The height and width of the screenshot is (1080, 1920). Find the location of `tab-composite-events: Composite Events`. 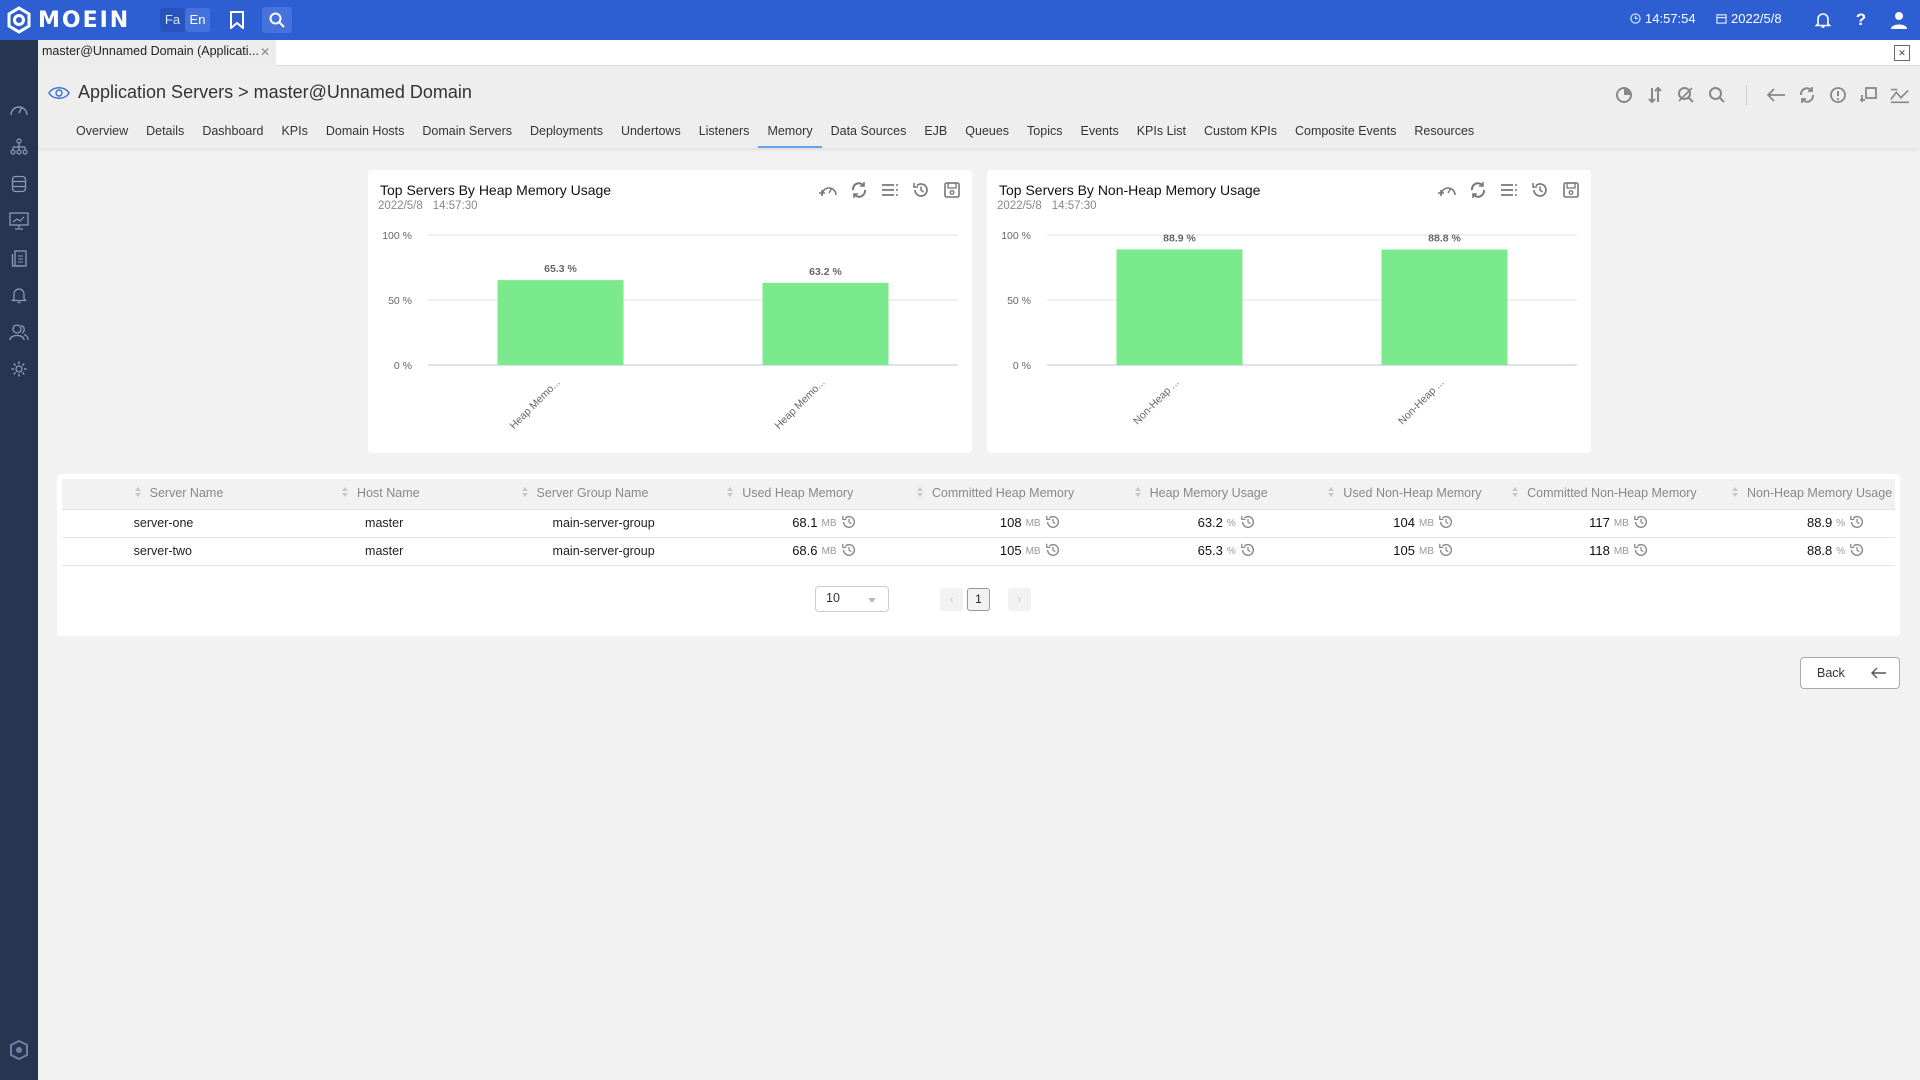

tab-composite-events: Composite Events is located at coordinates (1345, 135).